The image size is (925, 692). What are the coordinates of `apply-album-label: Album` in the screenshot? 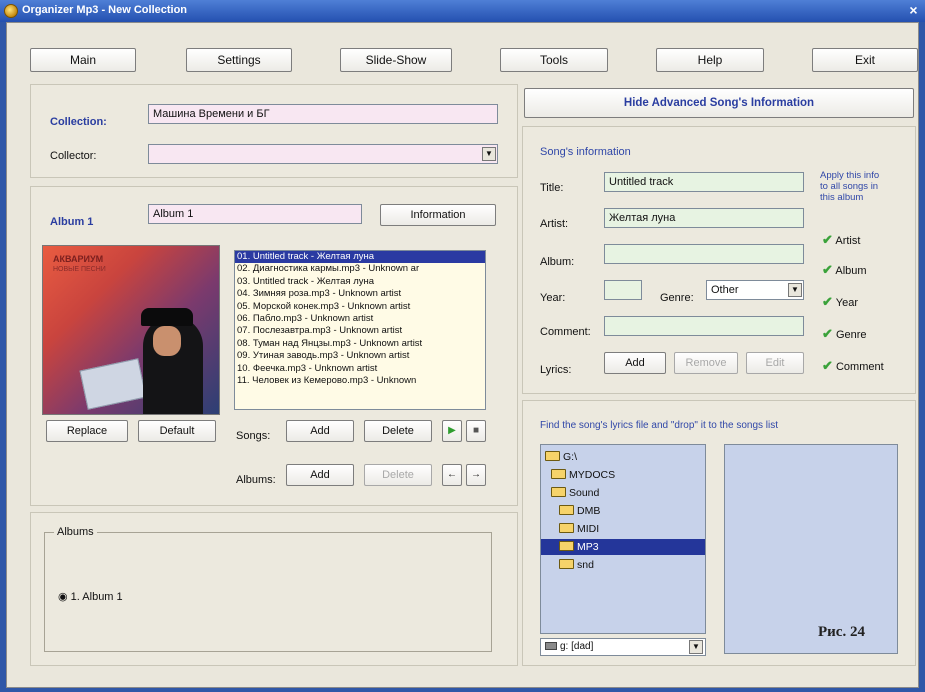 It's located at (851, 271).